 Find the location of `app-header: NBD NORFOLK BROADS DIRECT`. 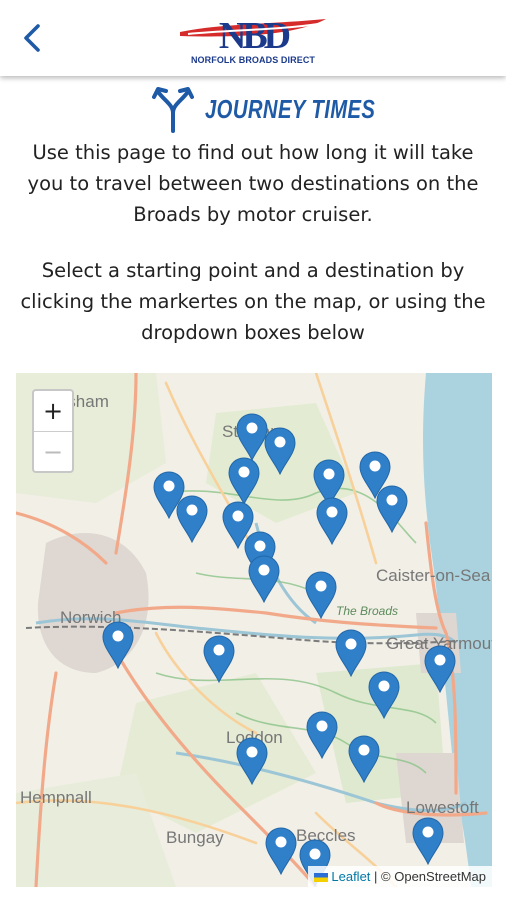

app-header: NBD NORFOLK BROADS DIRECT is located at coordinates (253, 38).